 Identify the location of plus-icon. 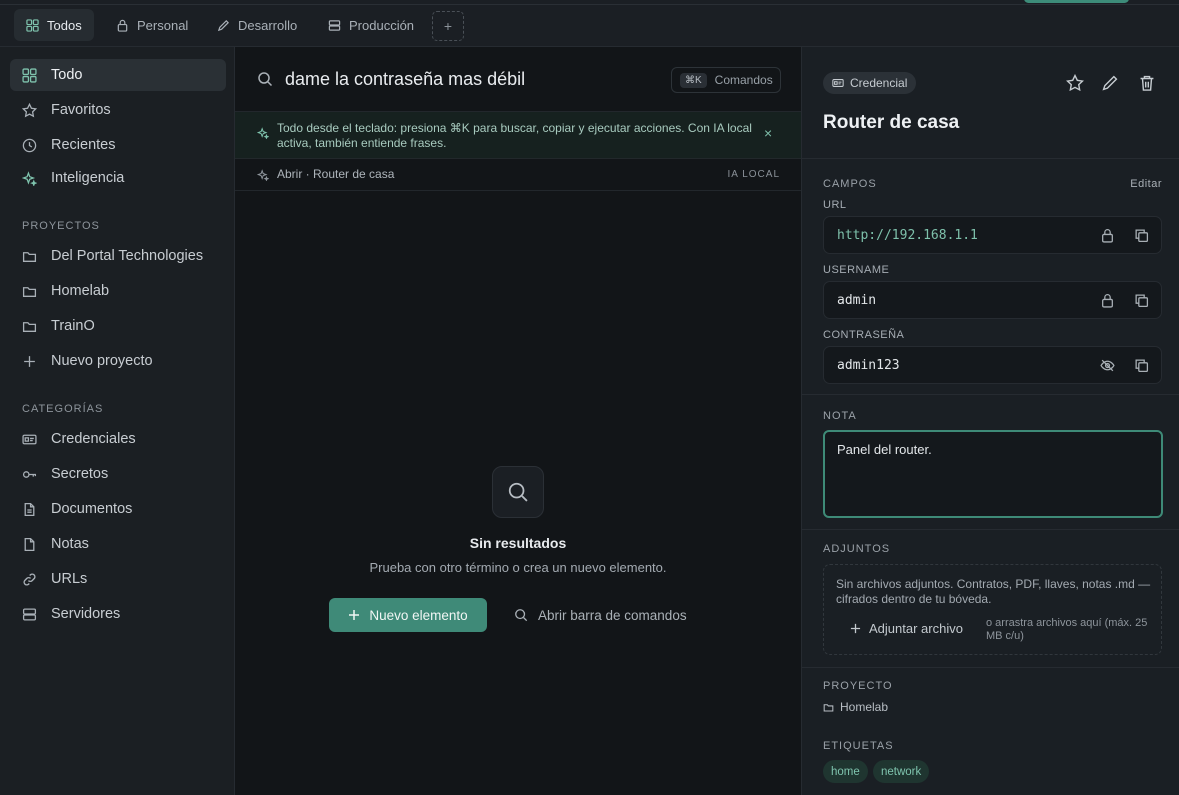
(29, 361).